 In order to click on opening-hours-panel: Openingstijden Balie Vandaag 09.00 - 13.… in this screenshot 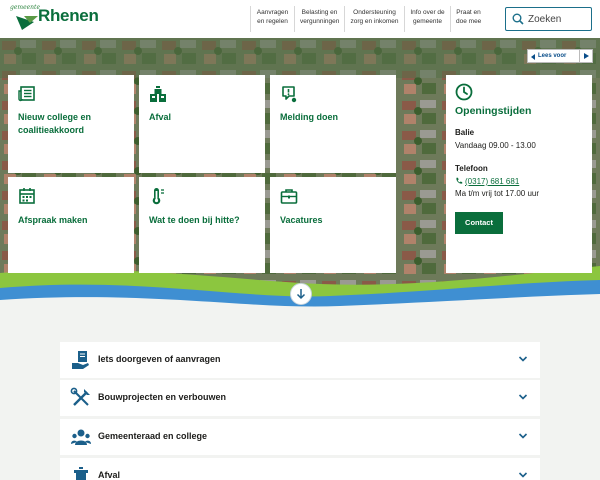, I will do `click(519, 174)`.